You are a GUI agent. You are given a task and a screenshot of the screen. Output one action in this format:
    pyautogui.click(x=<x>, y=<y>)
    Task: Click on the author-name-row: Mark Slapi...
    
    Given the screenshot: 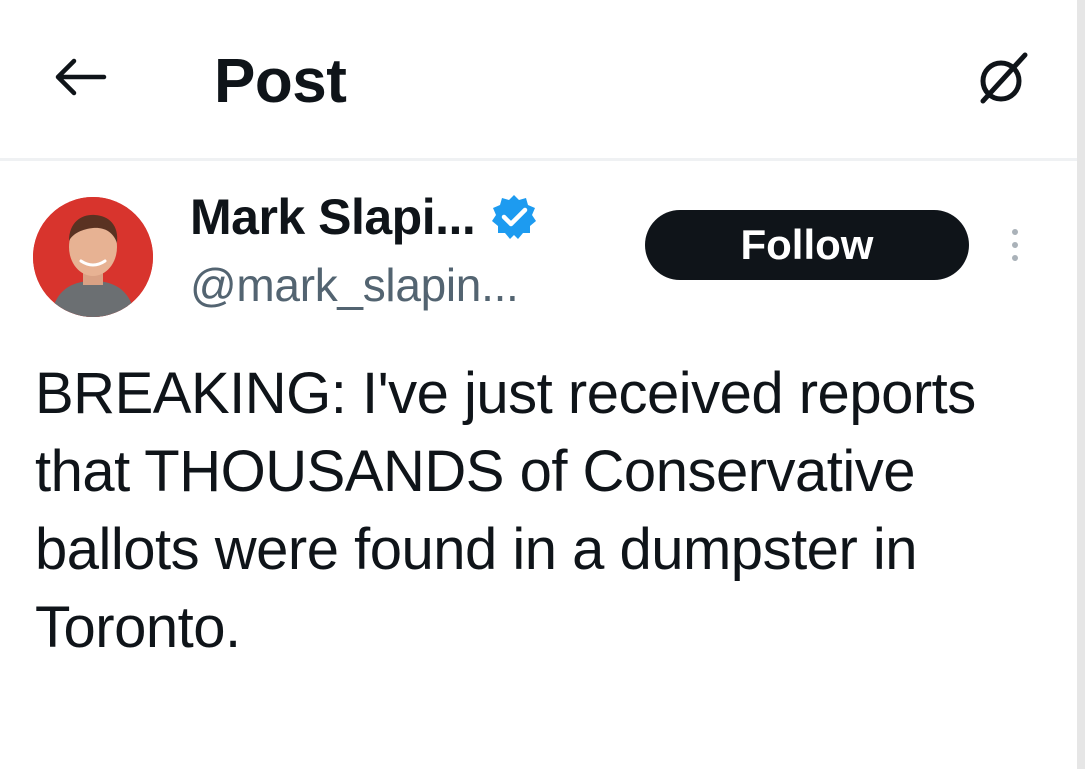 What is the action you would take?
    pyautogui.click(x=364, y=217)
    